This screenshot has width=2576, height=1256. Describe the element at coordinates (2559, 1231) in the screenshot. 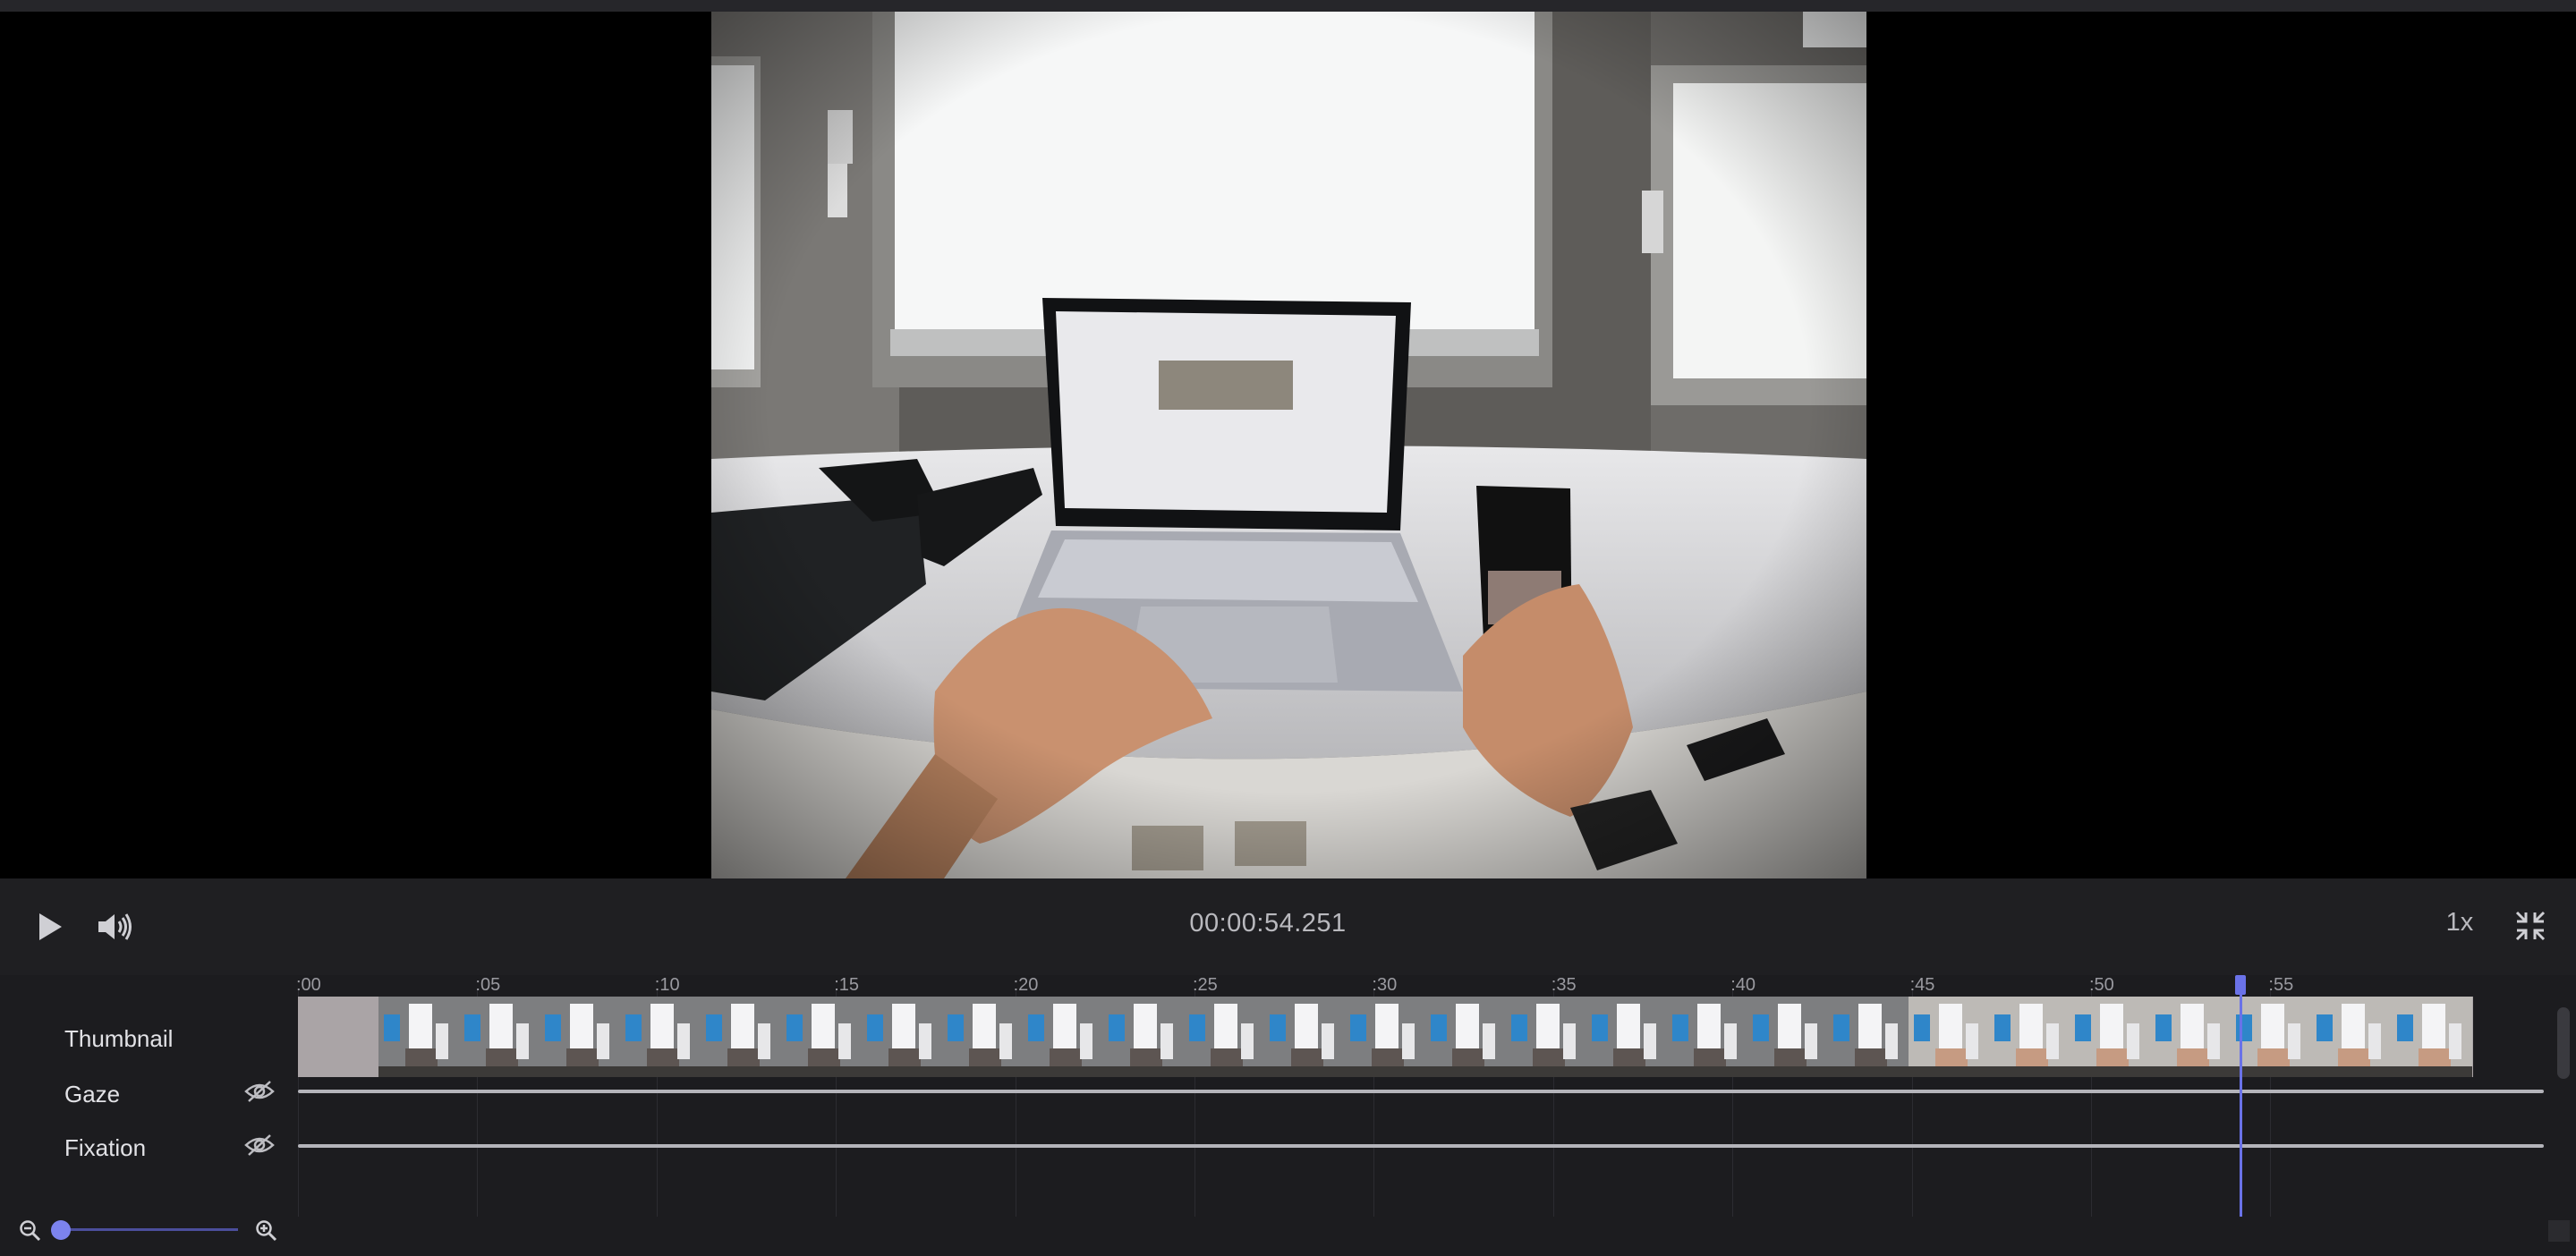

I see `resize-corner` at that location.